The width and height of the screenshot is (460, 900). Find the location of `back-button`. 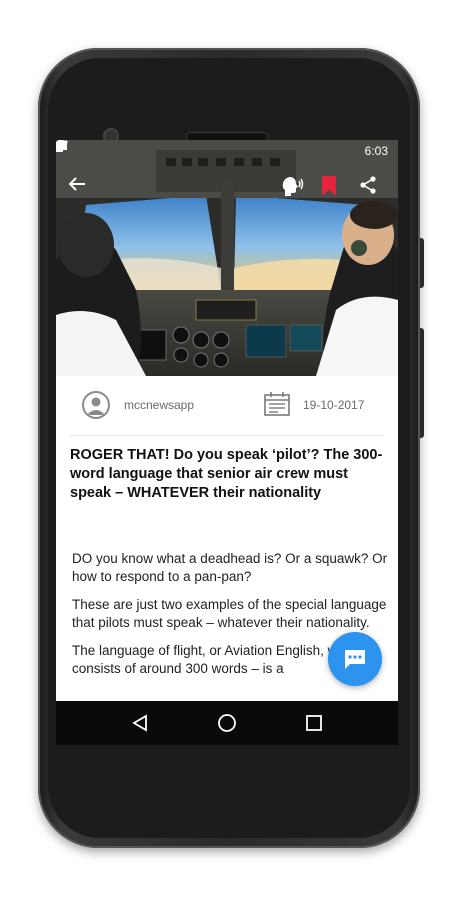

back-button is located at coordinates (83, 191).